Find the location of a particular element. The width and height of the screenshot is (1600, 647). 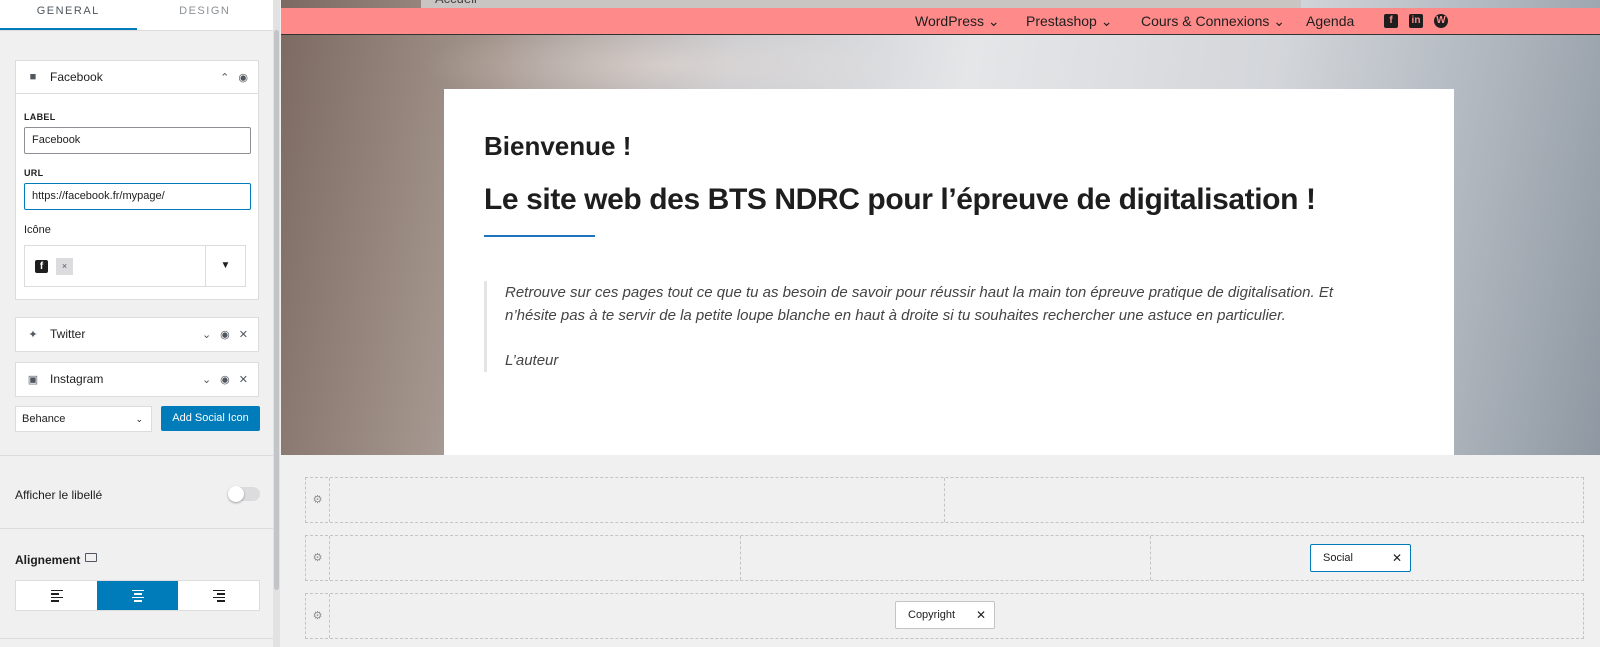

toggle-knob is located at coordinates (236, 494).